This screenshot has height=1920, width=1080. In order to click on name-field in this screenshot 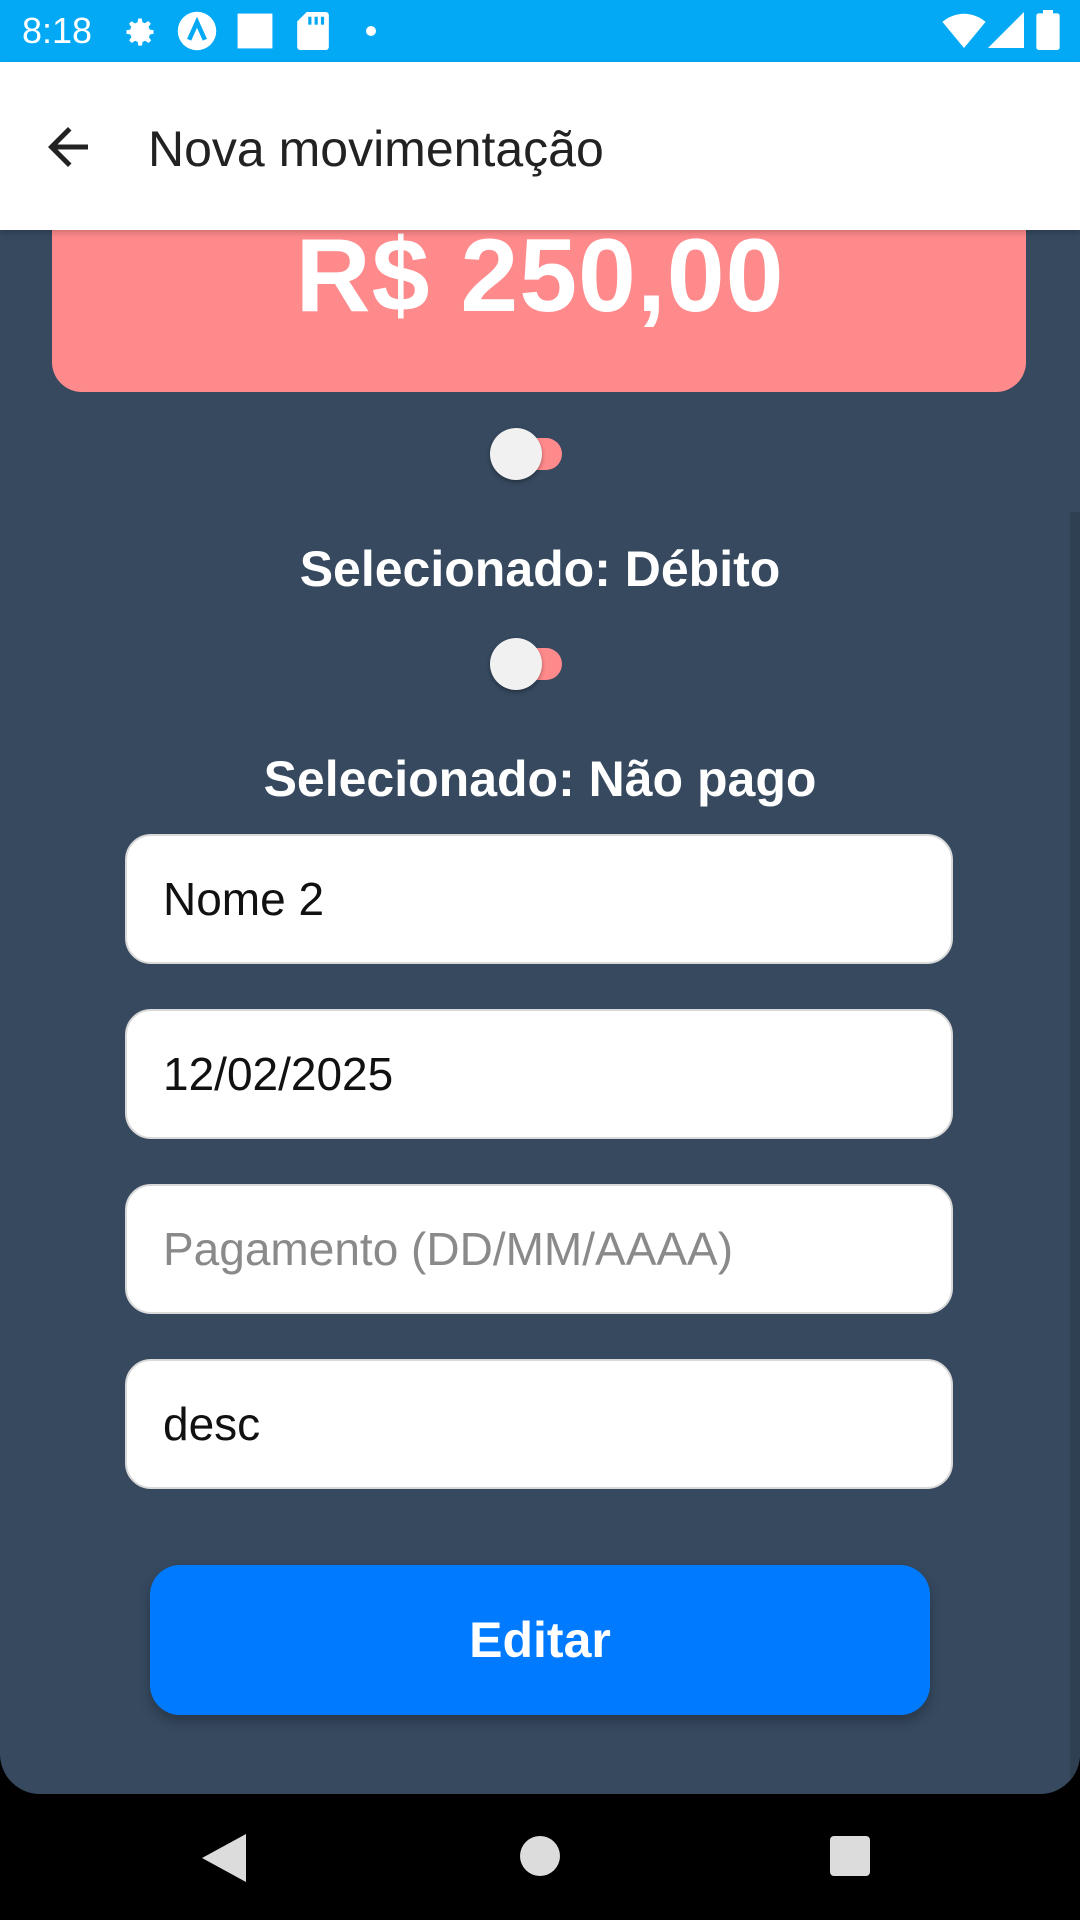, I will do `click(539, 899)`.